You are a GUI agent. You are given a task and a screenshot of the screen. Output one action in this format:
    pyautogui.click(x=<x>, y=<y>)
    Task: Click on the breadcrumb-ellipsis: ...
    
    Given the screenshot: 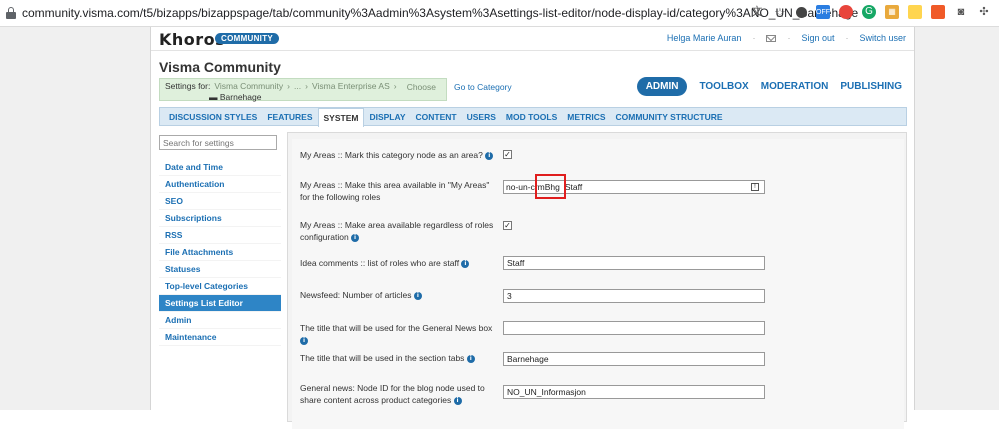 What is the action you would take?
    pyautogui.click(x=297, y=86)
    